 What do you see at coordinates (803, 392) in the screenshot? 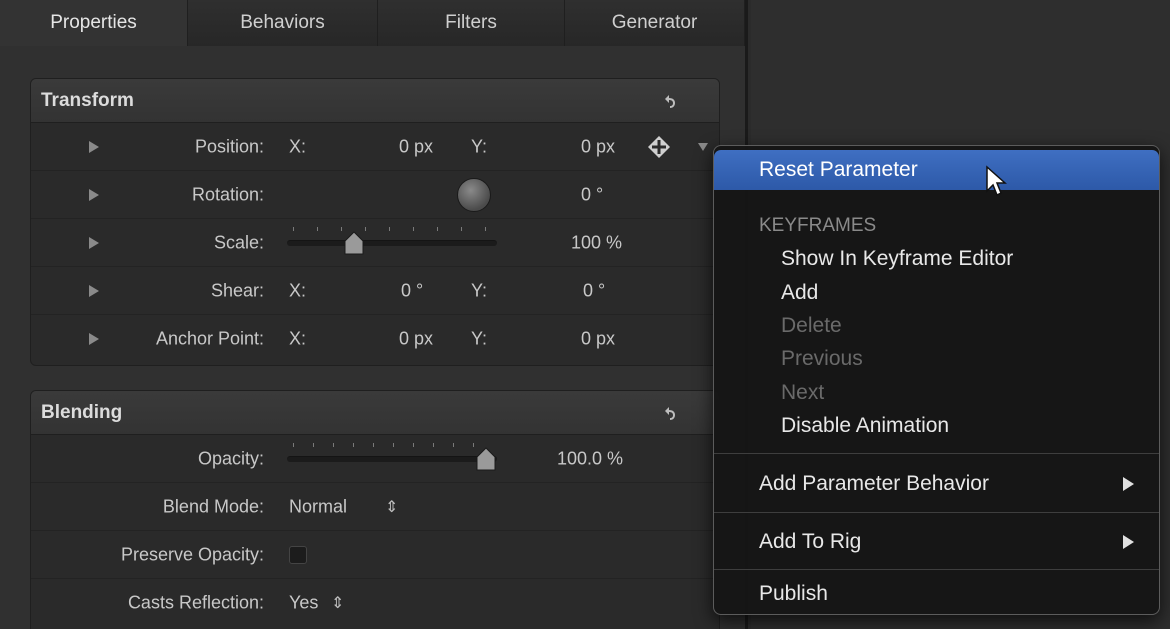
I see `menu-item-next: Next` at bounding box center [803, 392].